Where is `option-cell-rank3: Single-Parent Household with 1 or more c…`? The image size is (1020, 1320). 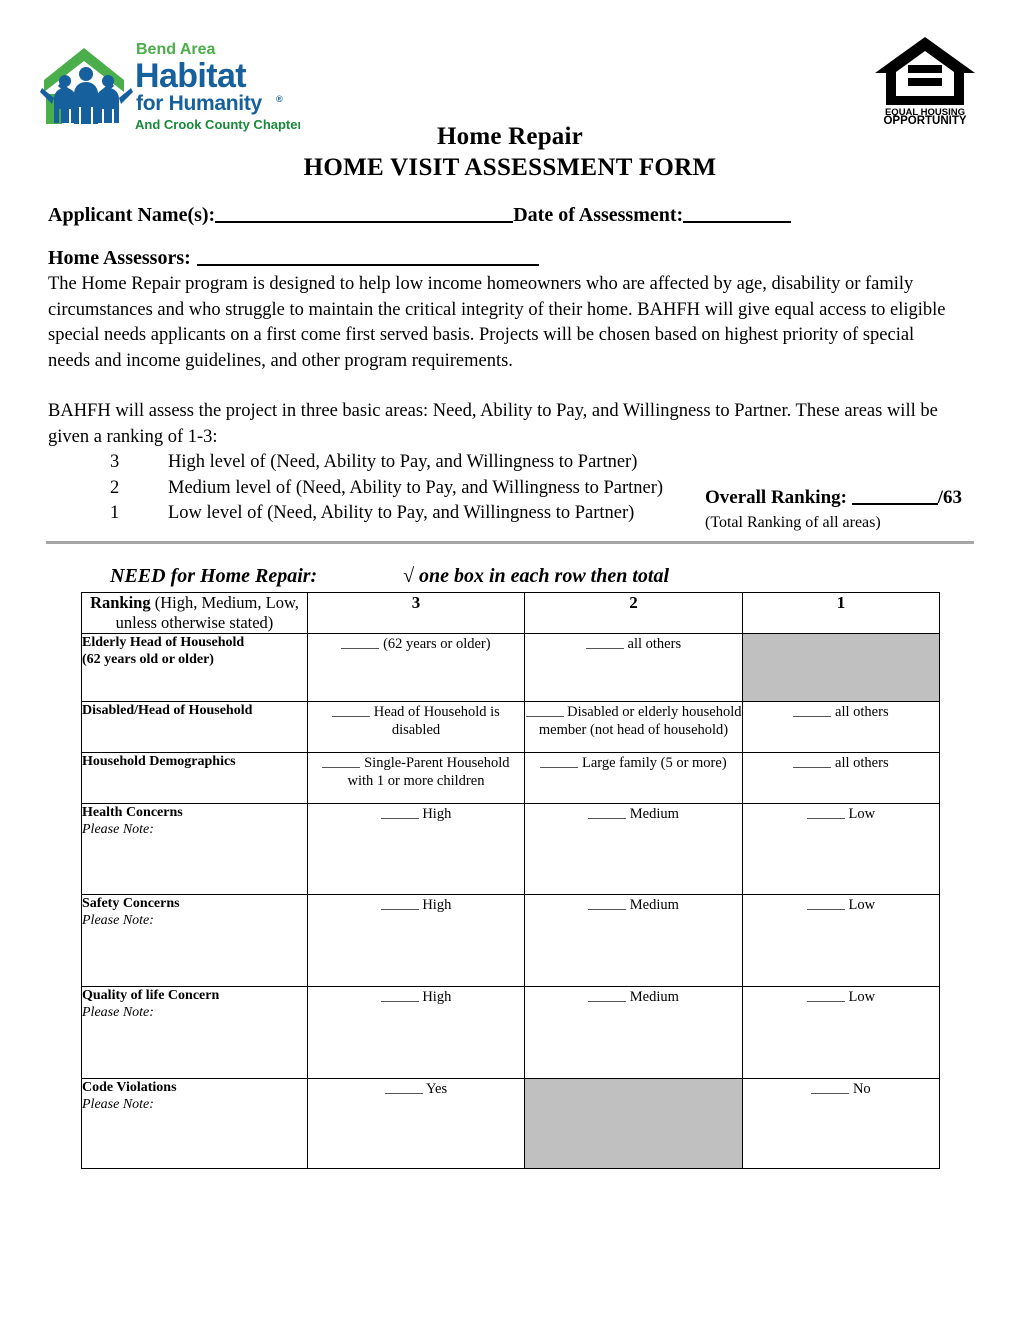 option-cell-rank3: Single-Parent Household with 1 or more c… is located at coordinates (416, 778).